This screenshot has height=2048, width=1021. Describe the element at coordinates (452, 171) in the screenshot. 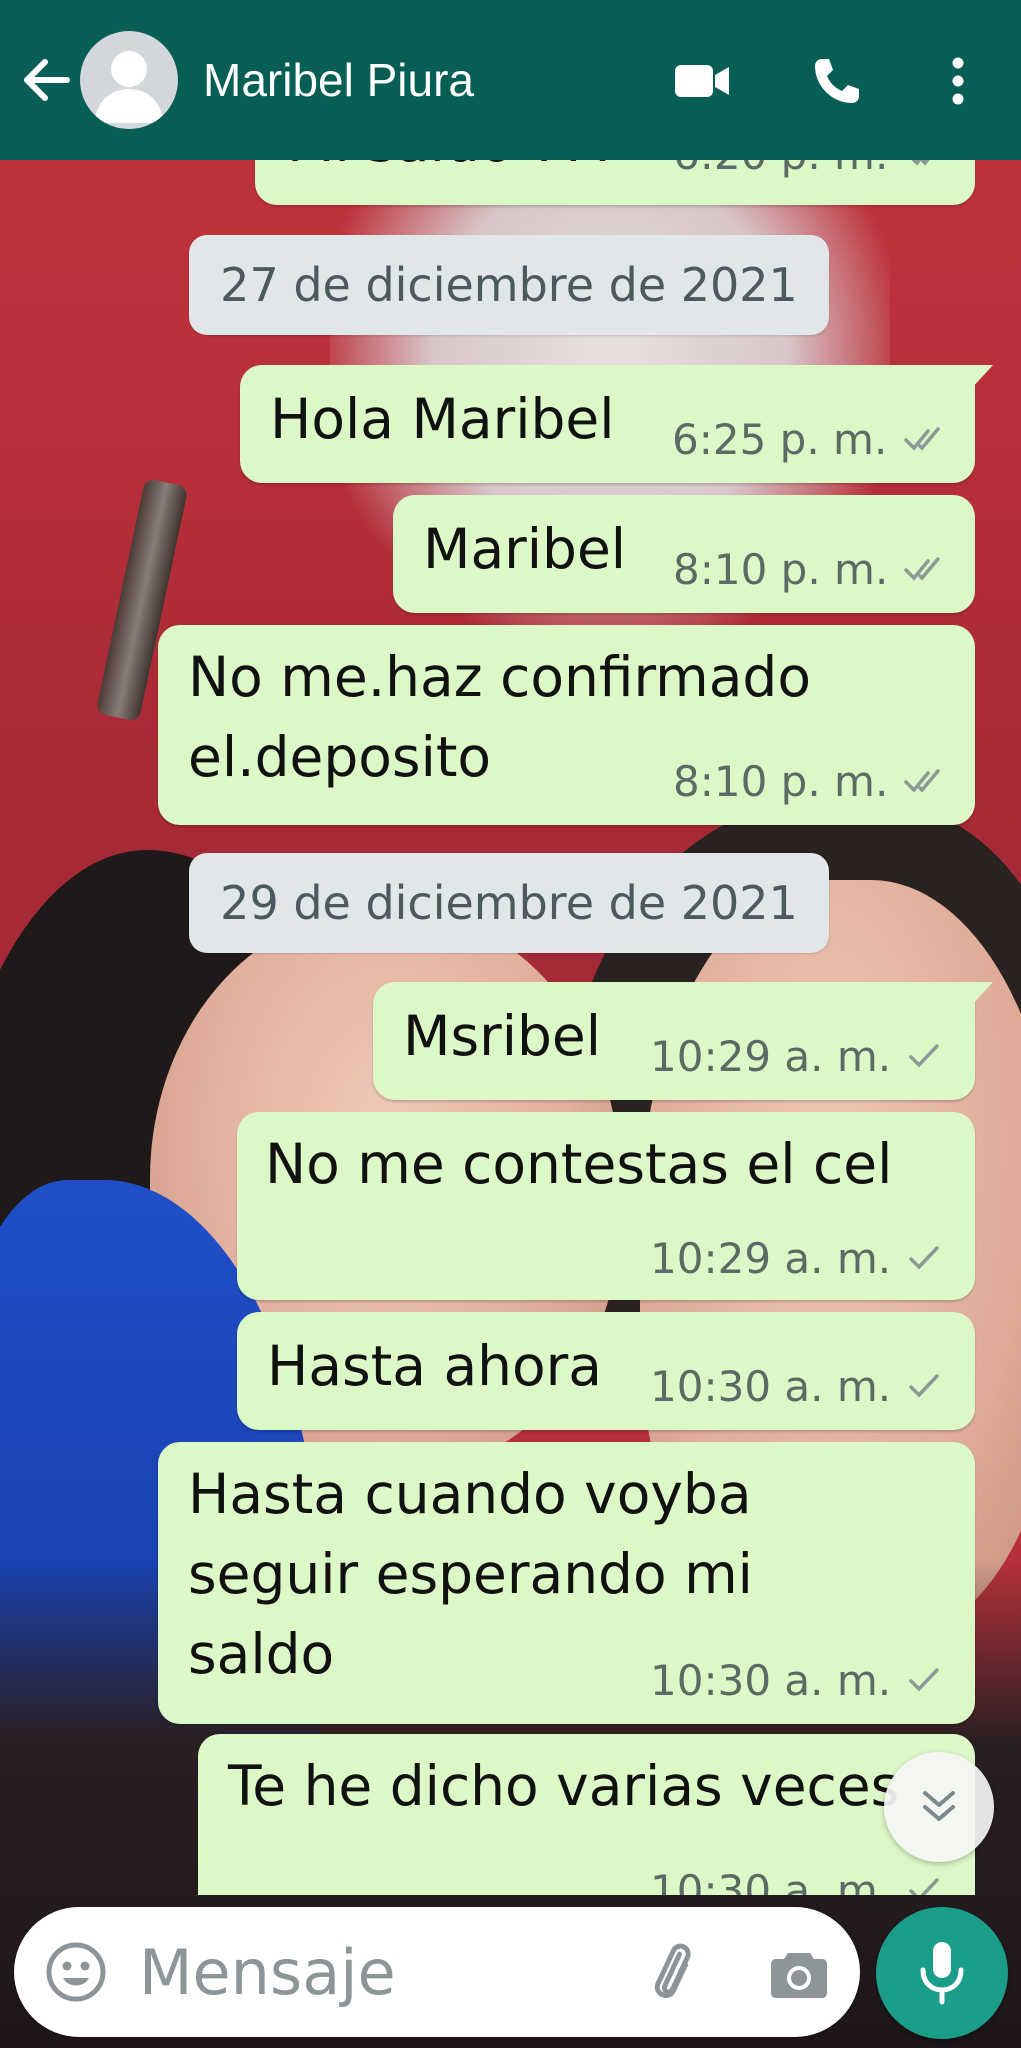

I see `message-text: Mi saldo ???` at that location.